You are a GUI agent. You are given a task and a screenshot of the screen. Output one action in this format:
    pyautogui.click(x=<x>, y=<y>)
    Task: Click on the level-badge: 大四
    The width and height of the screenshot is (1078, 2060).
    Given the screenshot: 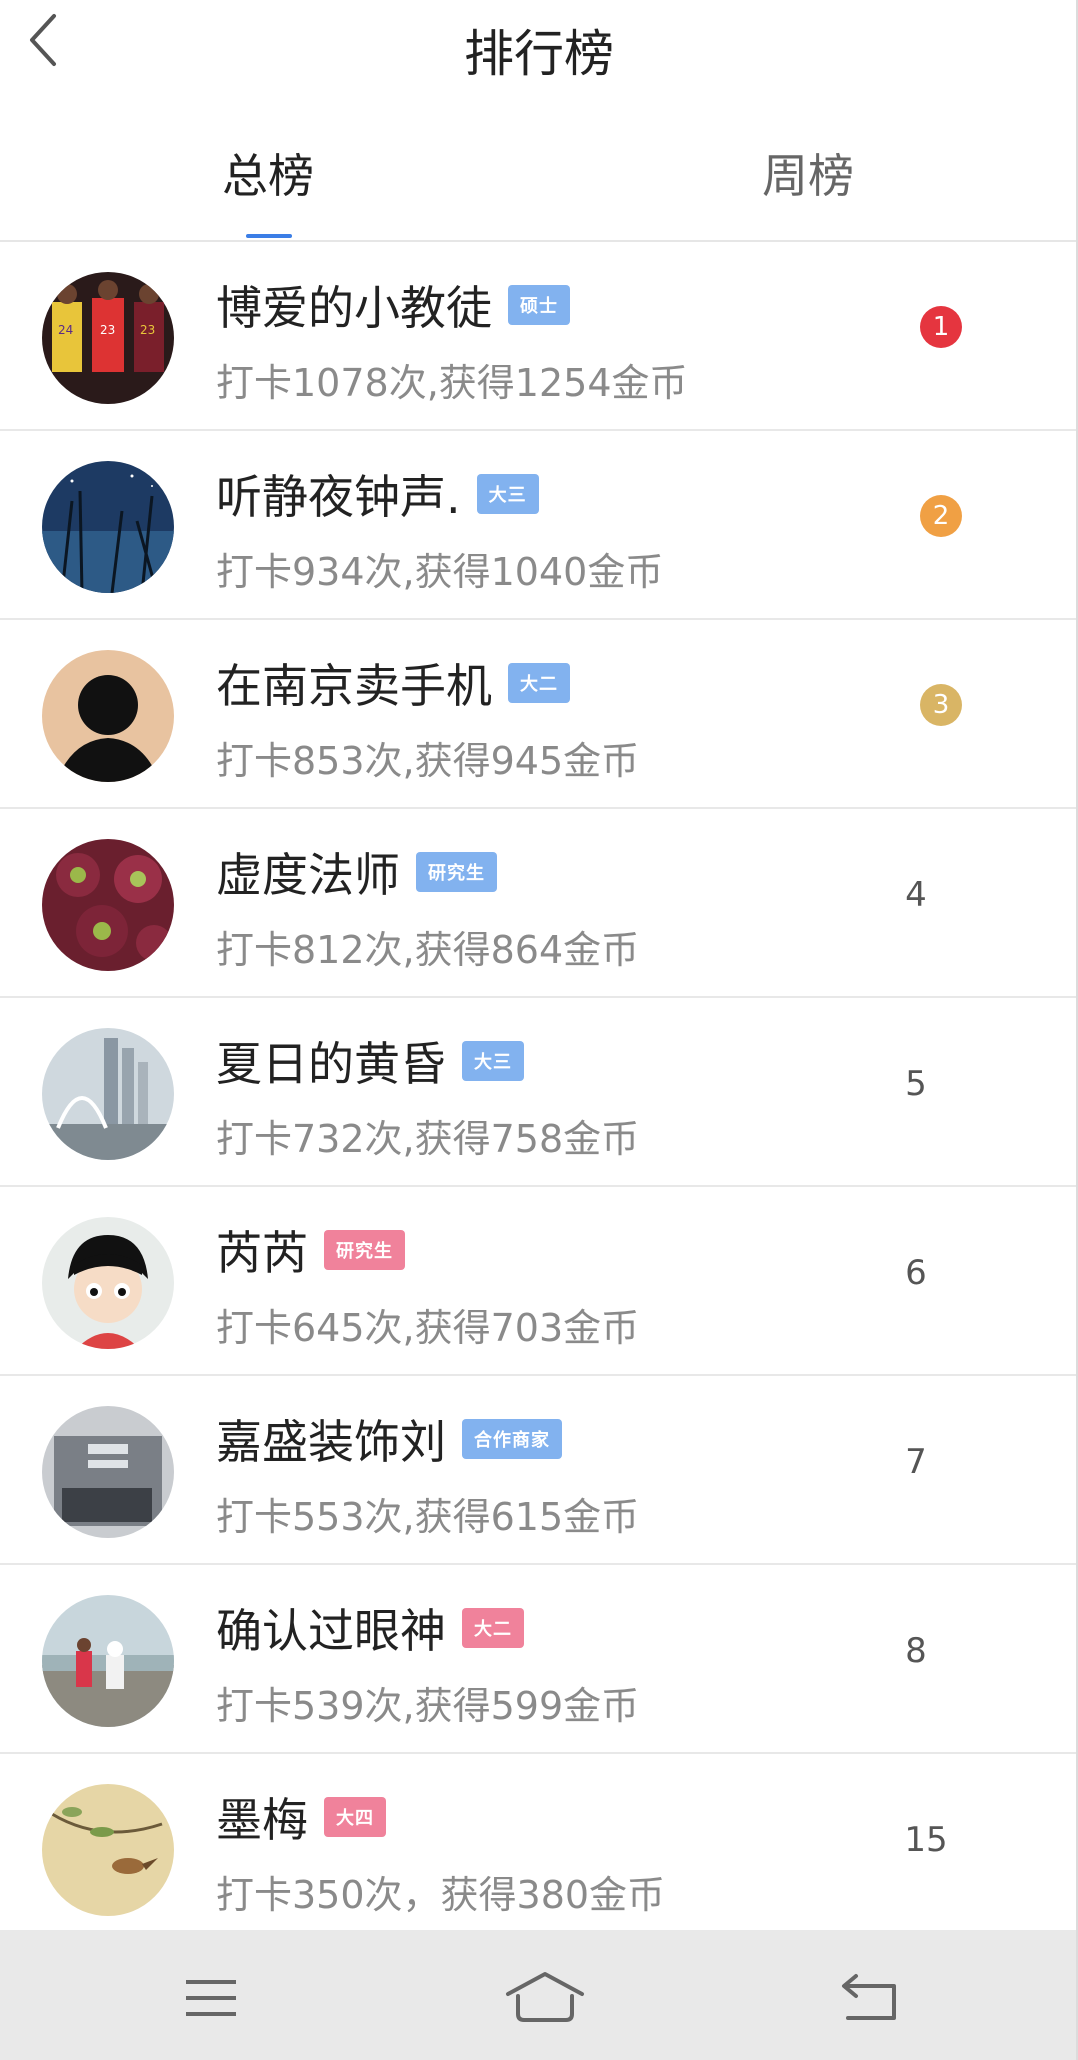 What is the action you would take?
    pyautogui.click(x=355, y=1817)
    